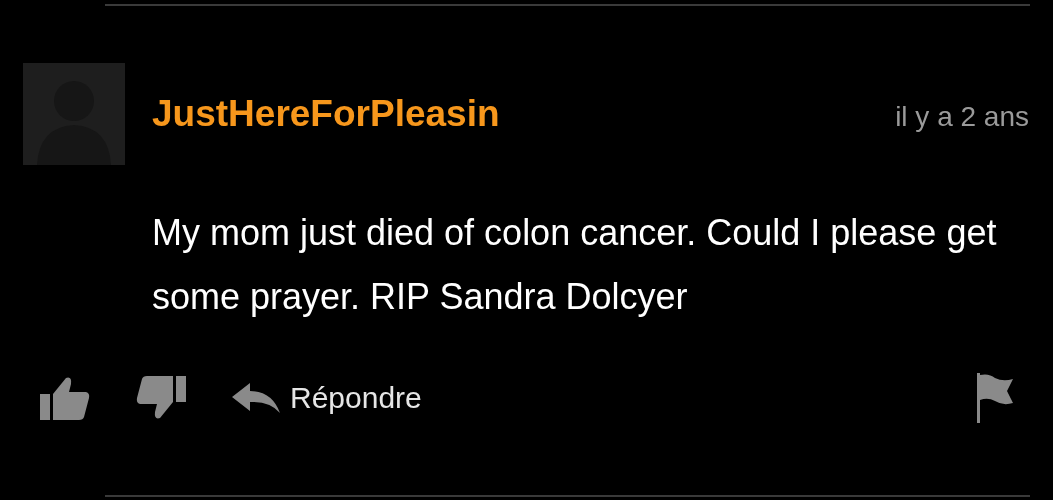 Image resolution: width=1053 pixels, height=500 pixels. I want to click on reply-button: Répondre, so click(327, 398).